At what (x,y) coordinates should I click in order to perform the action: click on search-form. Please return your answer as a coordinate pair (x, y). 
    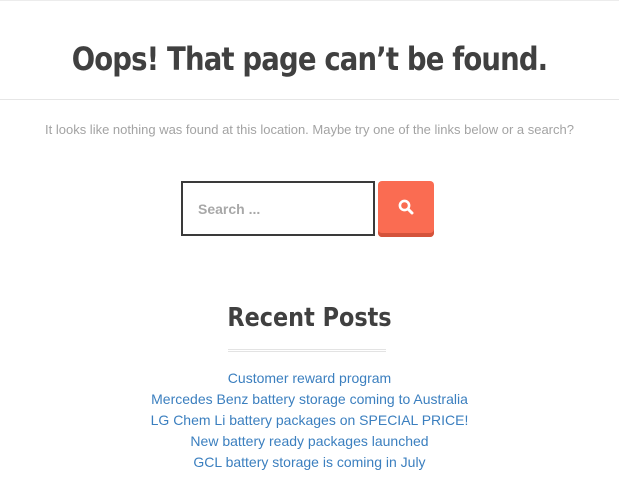
    Looking at the image, I should click on (307, 209).